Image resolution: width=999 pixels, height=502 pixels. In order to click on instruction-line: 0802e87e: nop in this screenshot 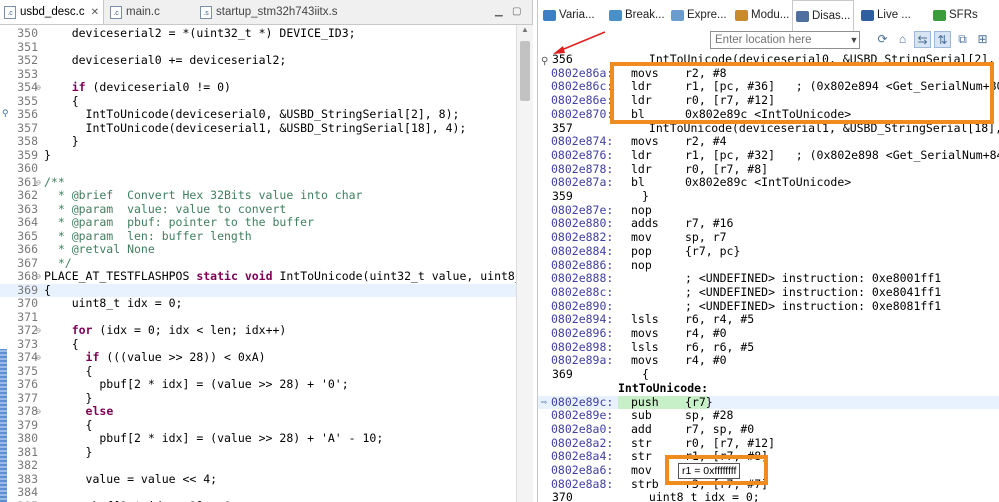, I will do `click(768, 210)`.